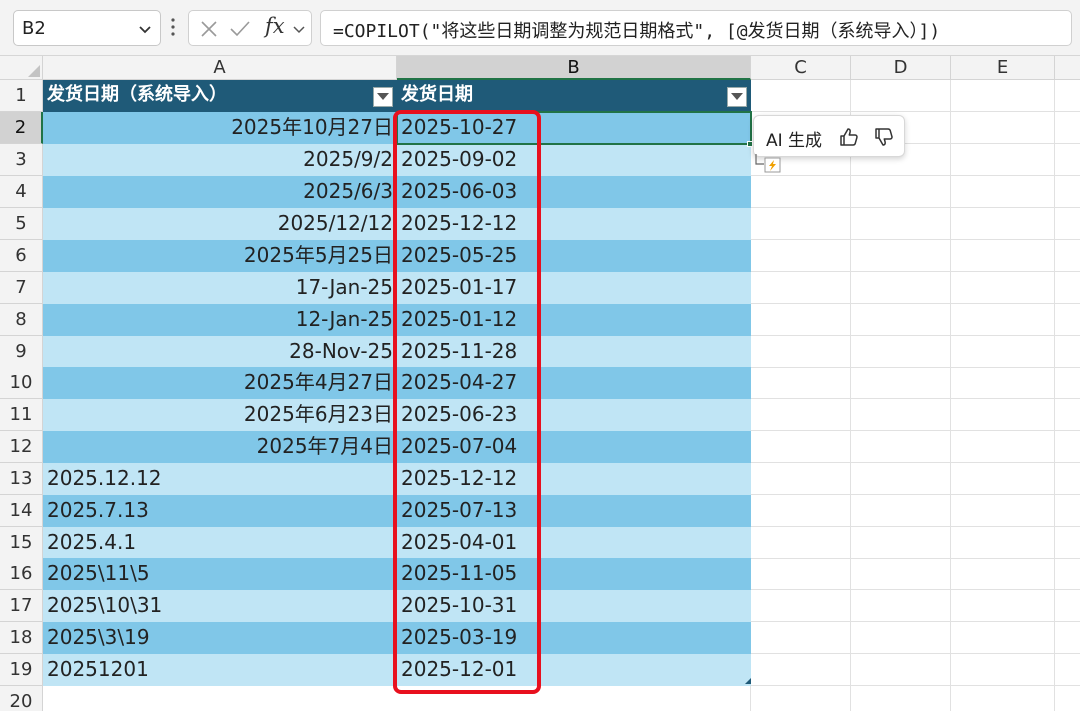 The width and height of the screenshot is (1080, 711). Describe the element at coordinates (574, 511) in the screenshot. I see `cell-b14: 2025-07-13` at that location.